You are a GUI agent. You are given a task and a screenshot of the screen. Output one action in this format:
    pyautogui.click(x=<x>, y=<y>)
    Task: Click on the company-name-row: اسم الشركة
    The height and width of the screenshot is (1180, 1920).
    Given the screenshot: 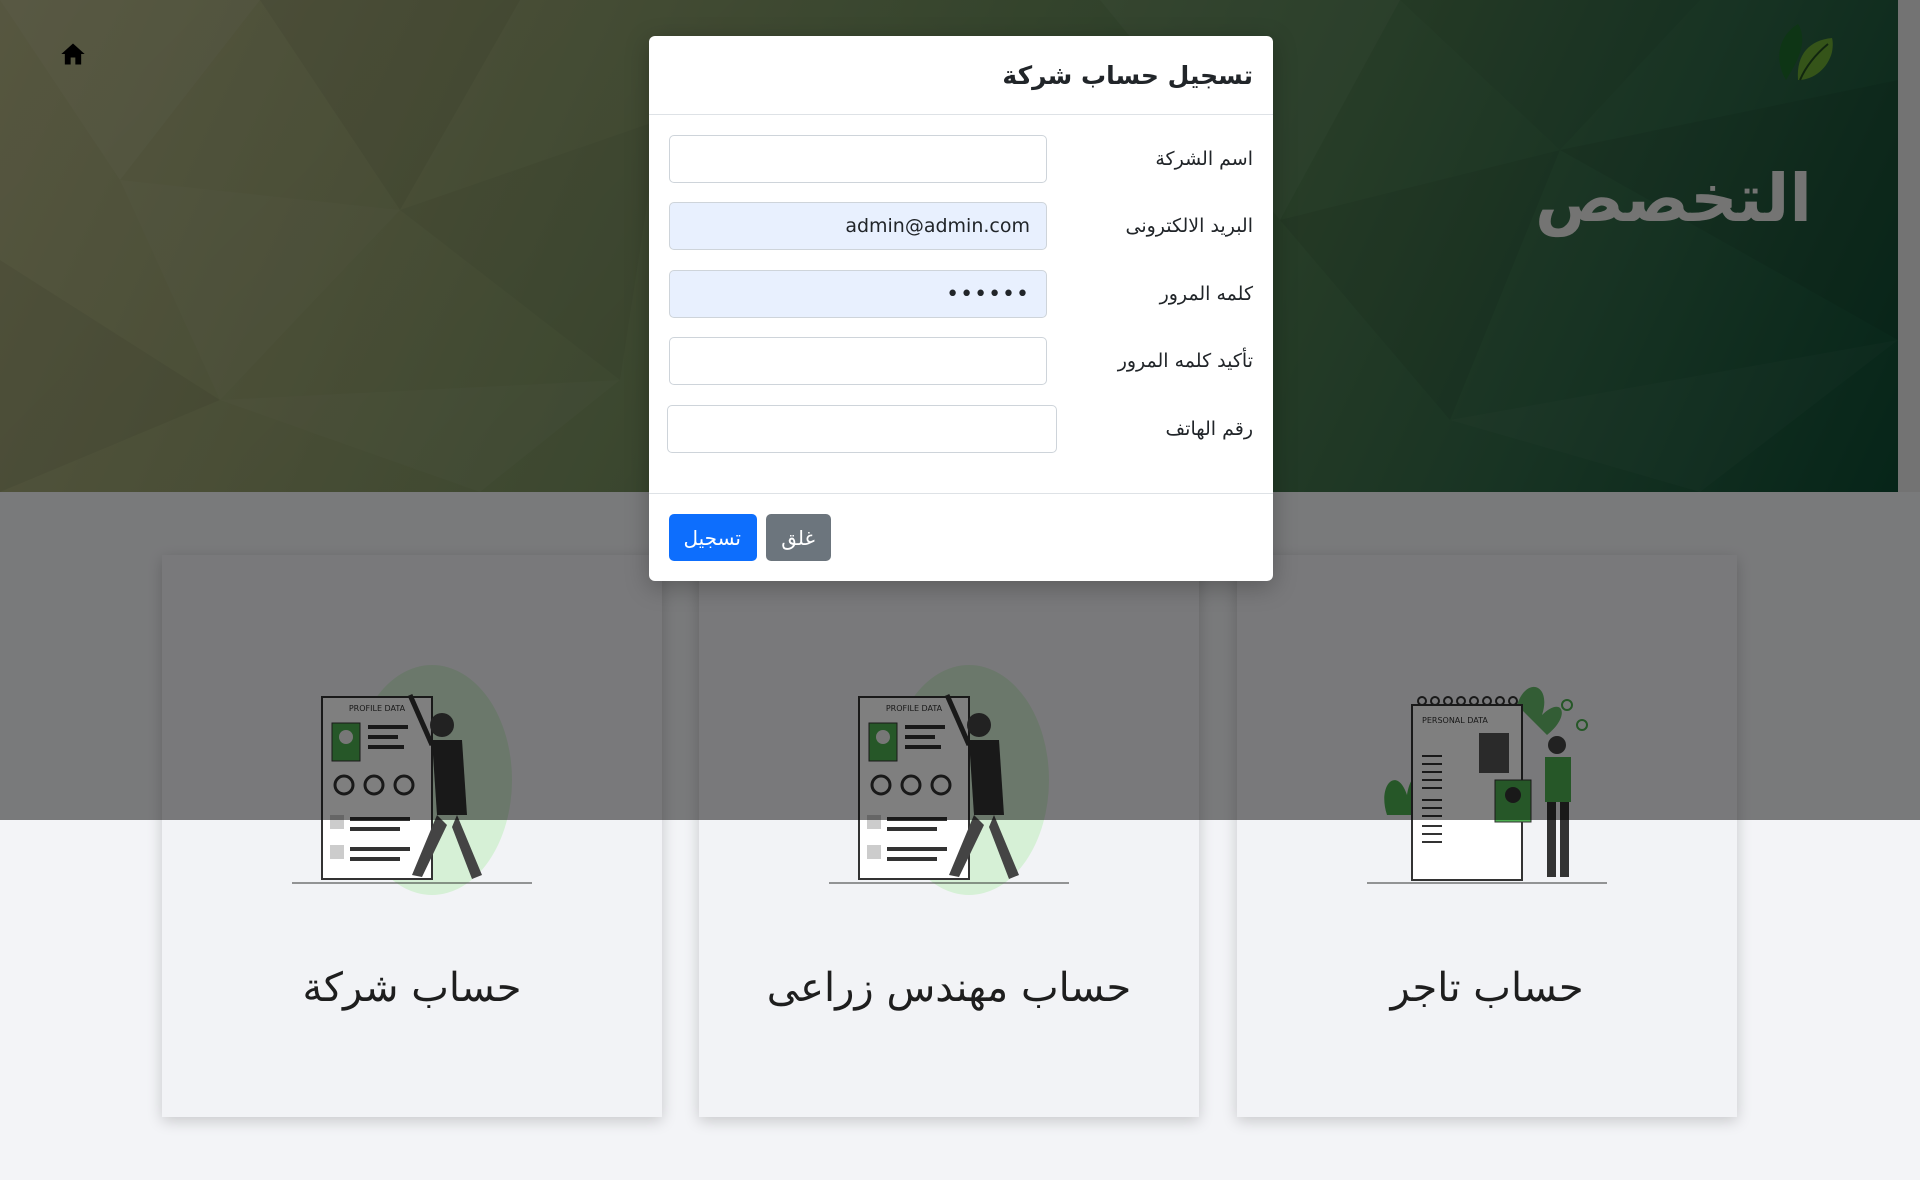 What is the action you would take?
    pyautogui.click(x=961, y=159)
    